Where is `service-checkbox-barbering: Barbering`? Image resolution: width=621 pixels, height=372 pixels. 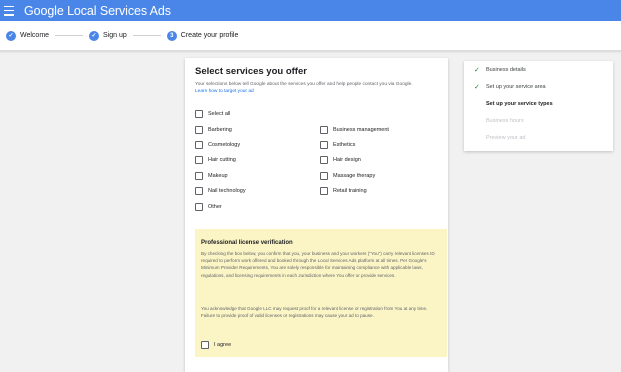 service-checkbox-barbering: Barbering is located at coordinates (213, 130).